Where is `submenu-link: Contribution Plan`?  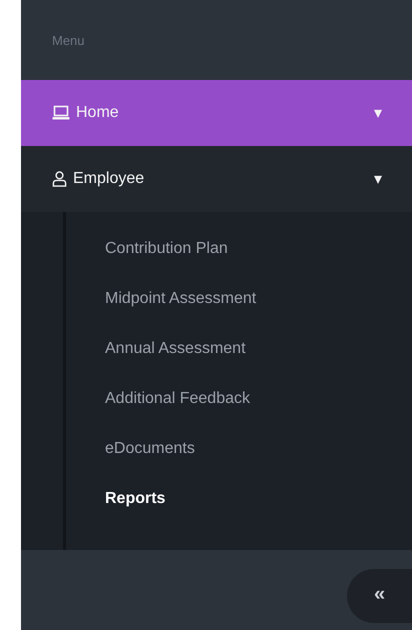
submenu-link: Contribution Plan is located at coordinates (166, 265).